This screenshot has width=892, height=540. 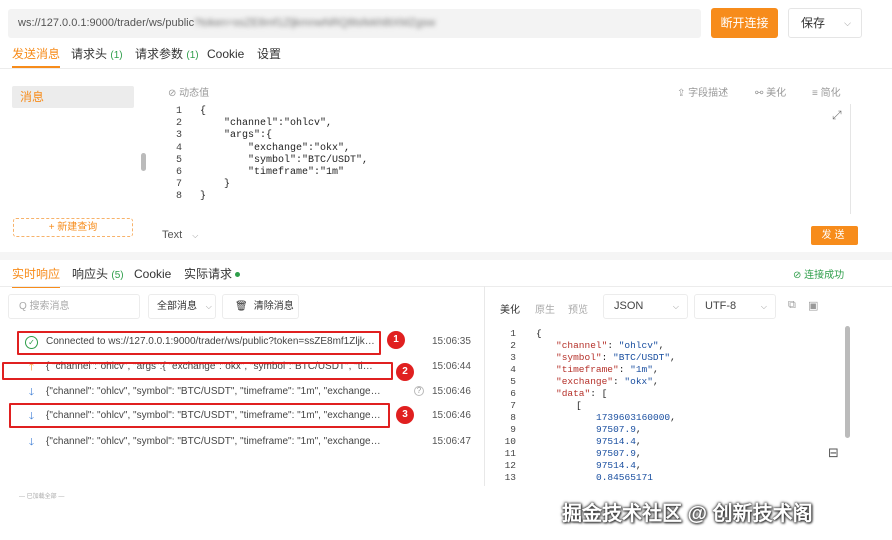 I want to click on connection-status: ⊘ 连接成功, so click(x=819, y=275).